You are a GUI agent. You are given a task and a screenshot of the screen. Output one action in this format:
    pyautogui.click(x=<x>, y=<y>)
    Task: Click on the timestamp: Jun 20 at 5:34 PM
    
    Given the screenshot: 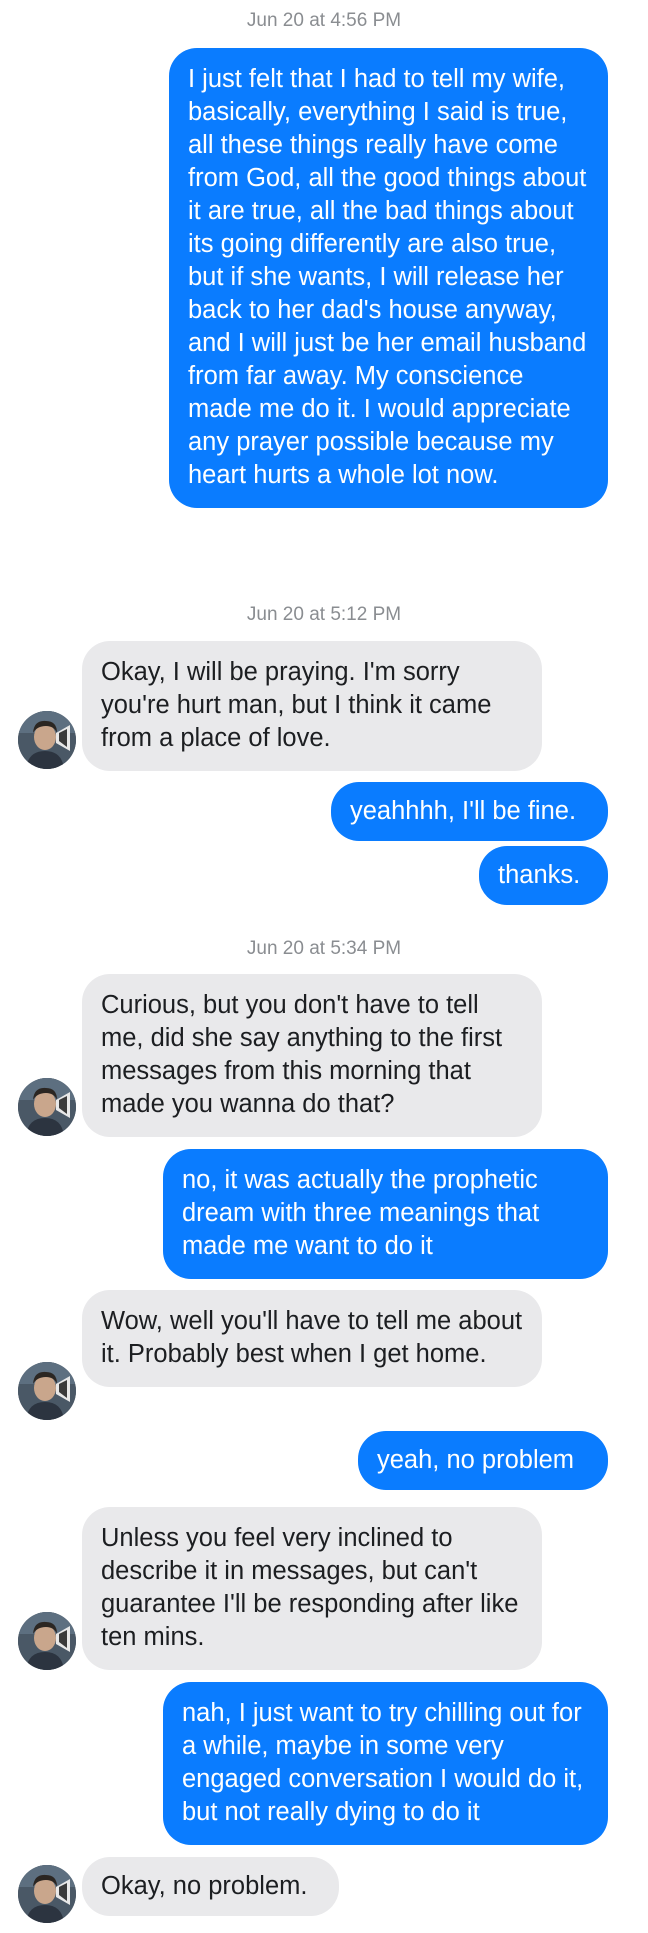 What is the action you would take?
    pyautogui.click(x=324, y=948)
    